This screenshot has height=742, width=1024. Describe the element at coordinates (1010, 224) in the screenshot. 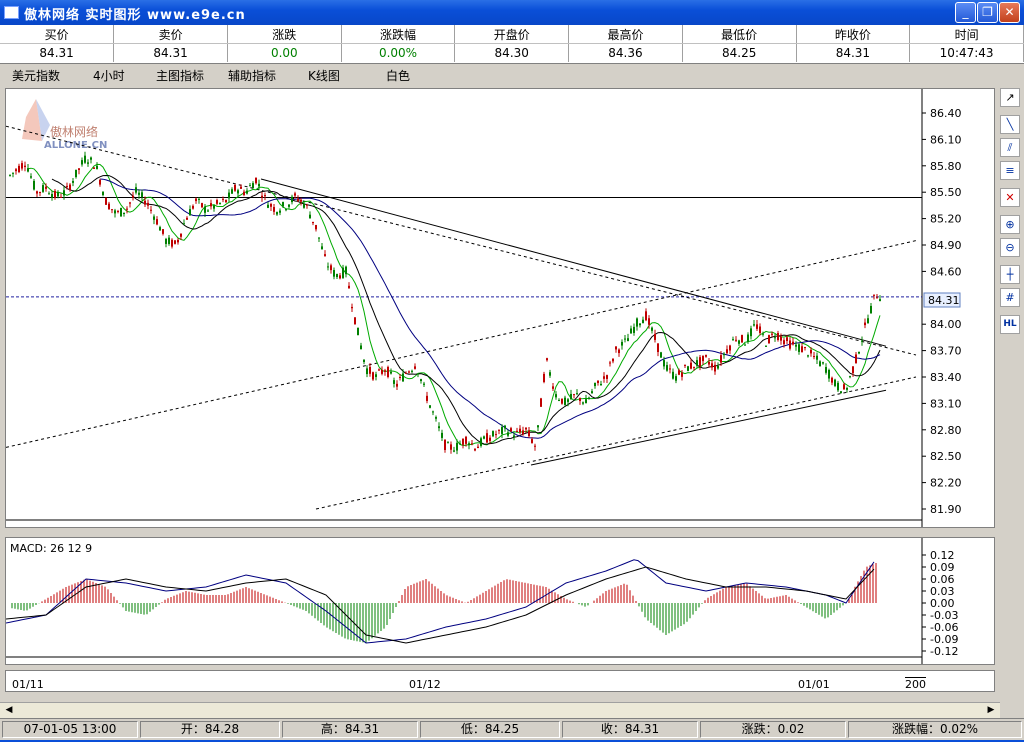

I see `zoom-in-icon: ⊕` at that location.